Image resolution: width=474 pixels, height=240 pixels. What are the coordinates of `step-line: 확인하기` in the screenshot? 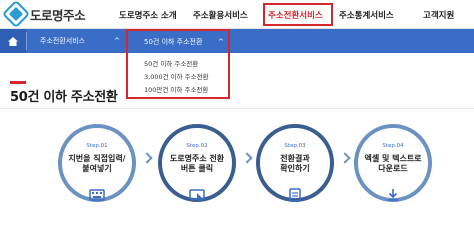 It's located at (295, 168).